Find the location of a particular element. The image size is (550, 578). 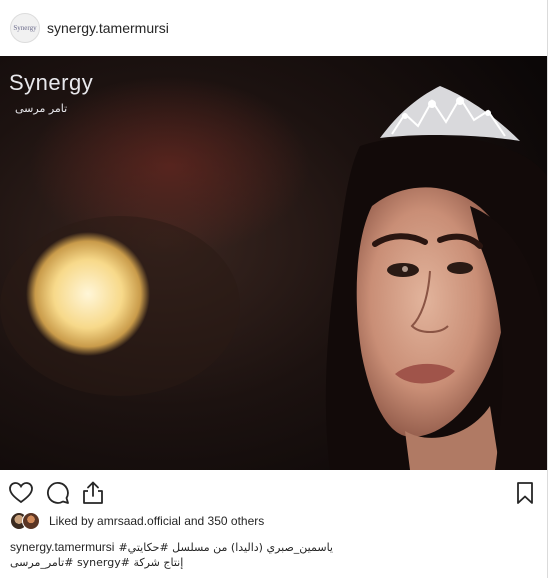

heart-icon is located at coordinates (21, 493).